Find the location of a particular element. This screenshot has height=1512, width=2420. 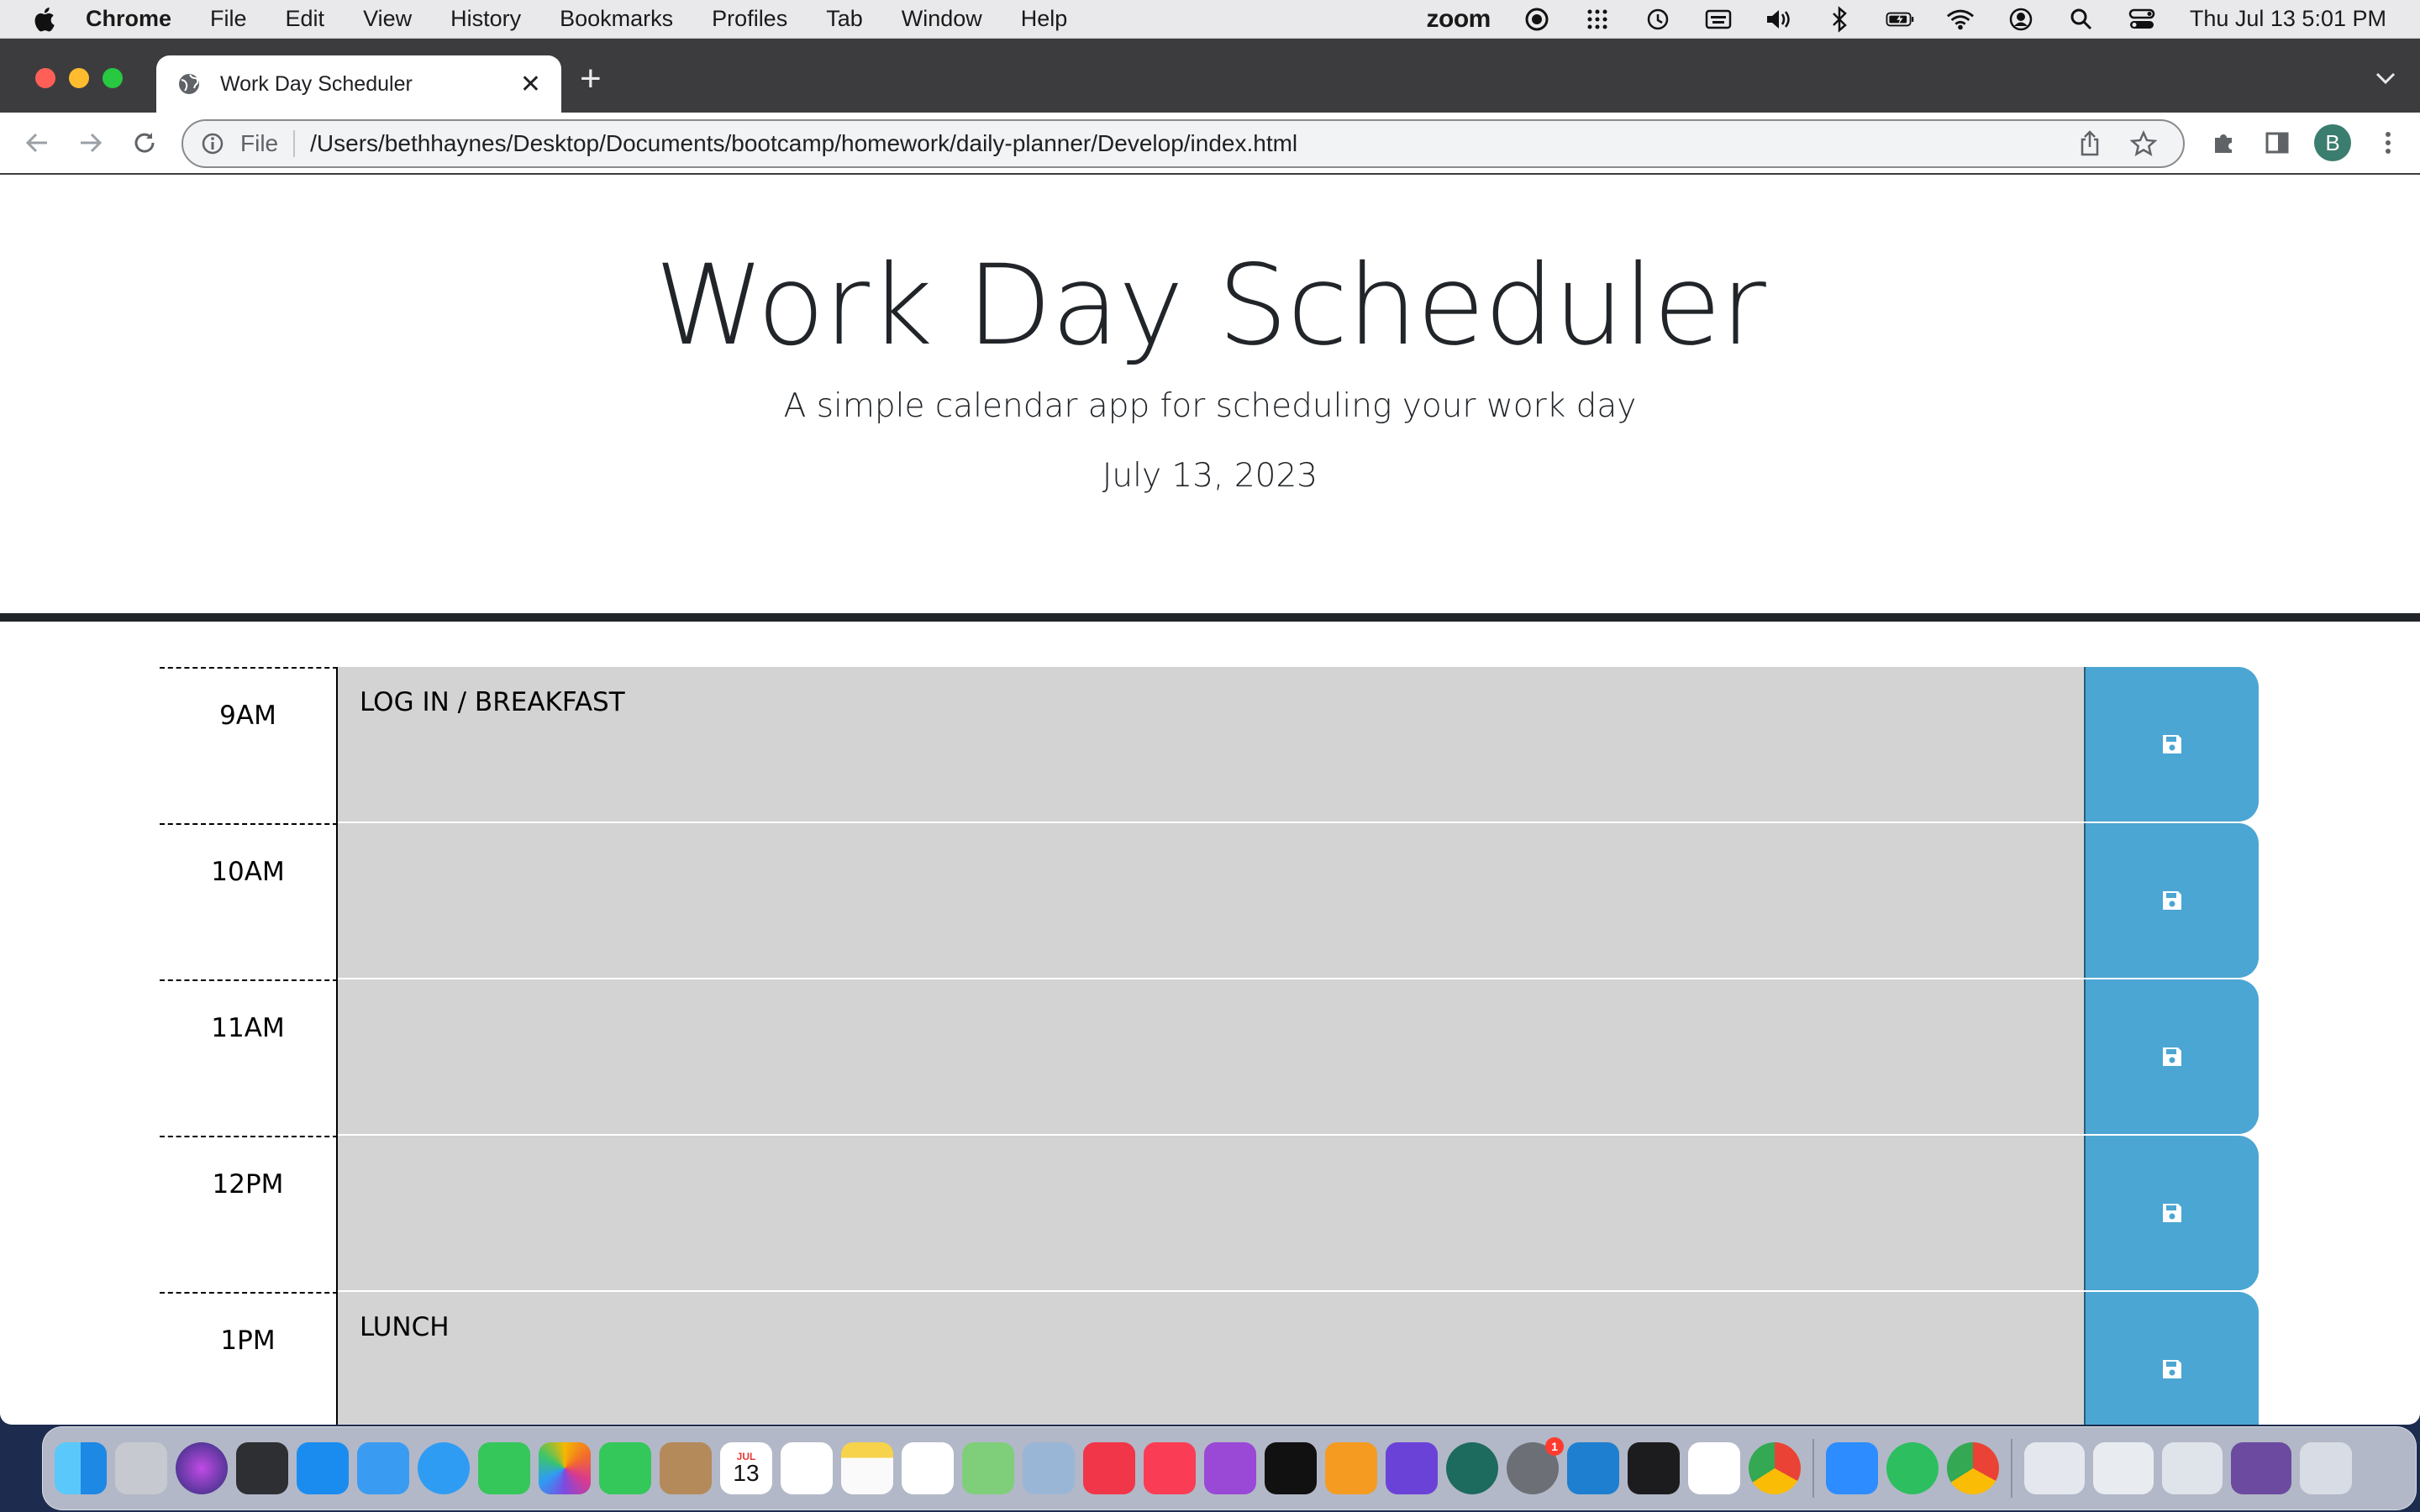

chrome-icon is located at coordinates (1775, 1468).